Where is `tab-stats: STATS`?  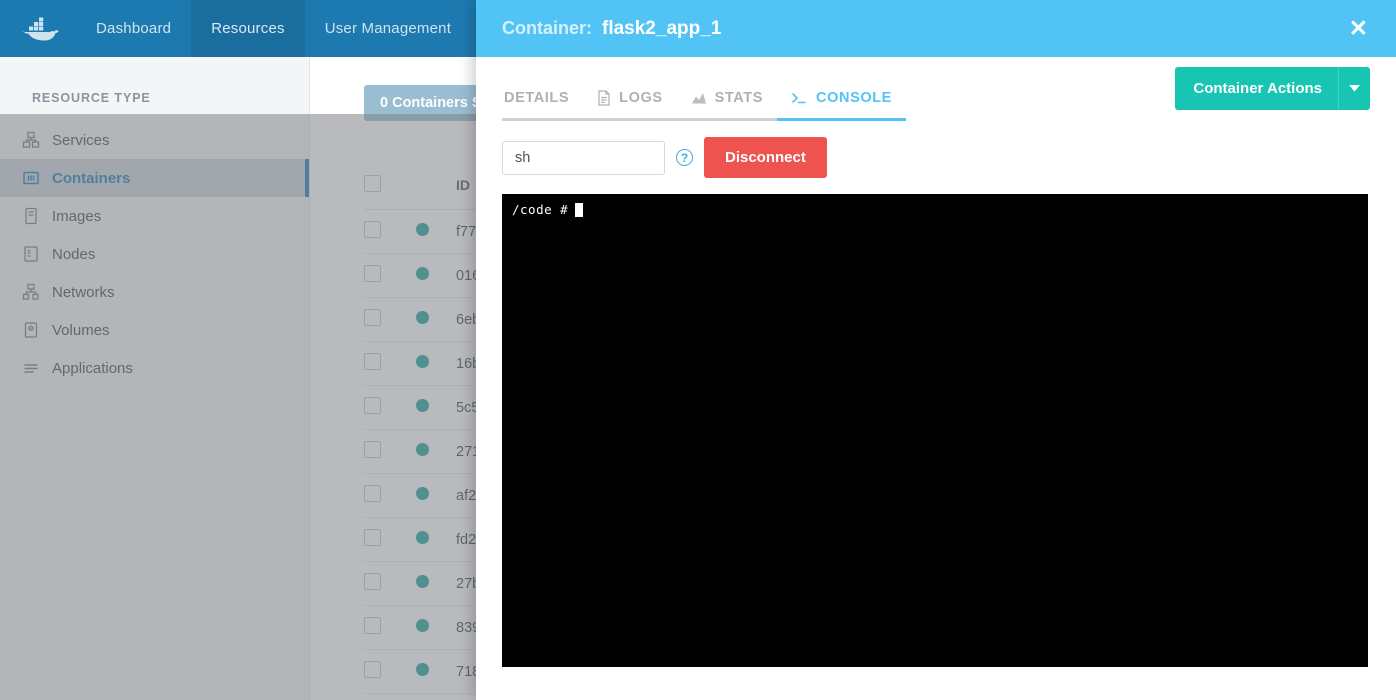 tab-stats: STATS is located at coordinates (727, 105).